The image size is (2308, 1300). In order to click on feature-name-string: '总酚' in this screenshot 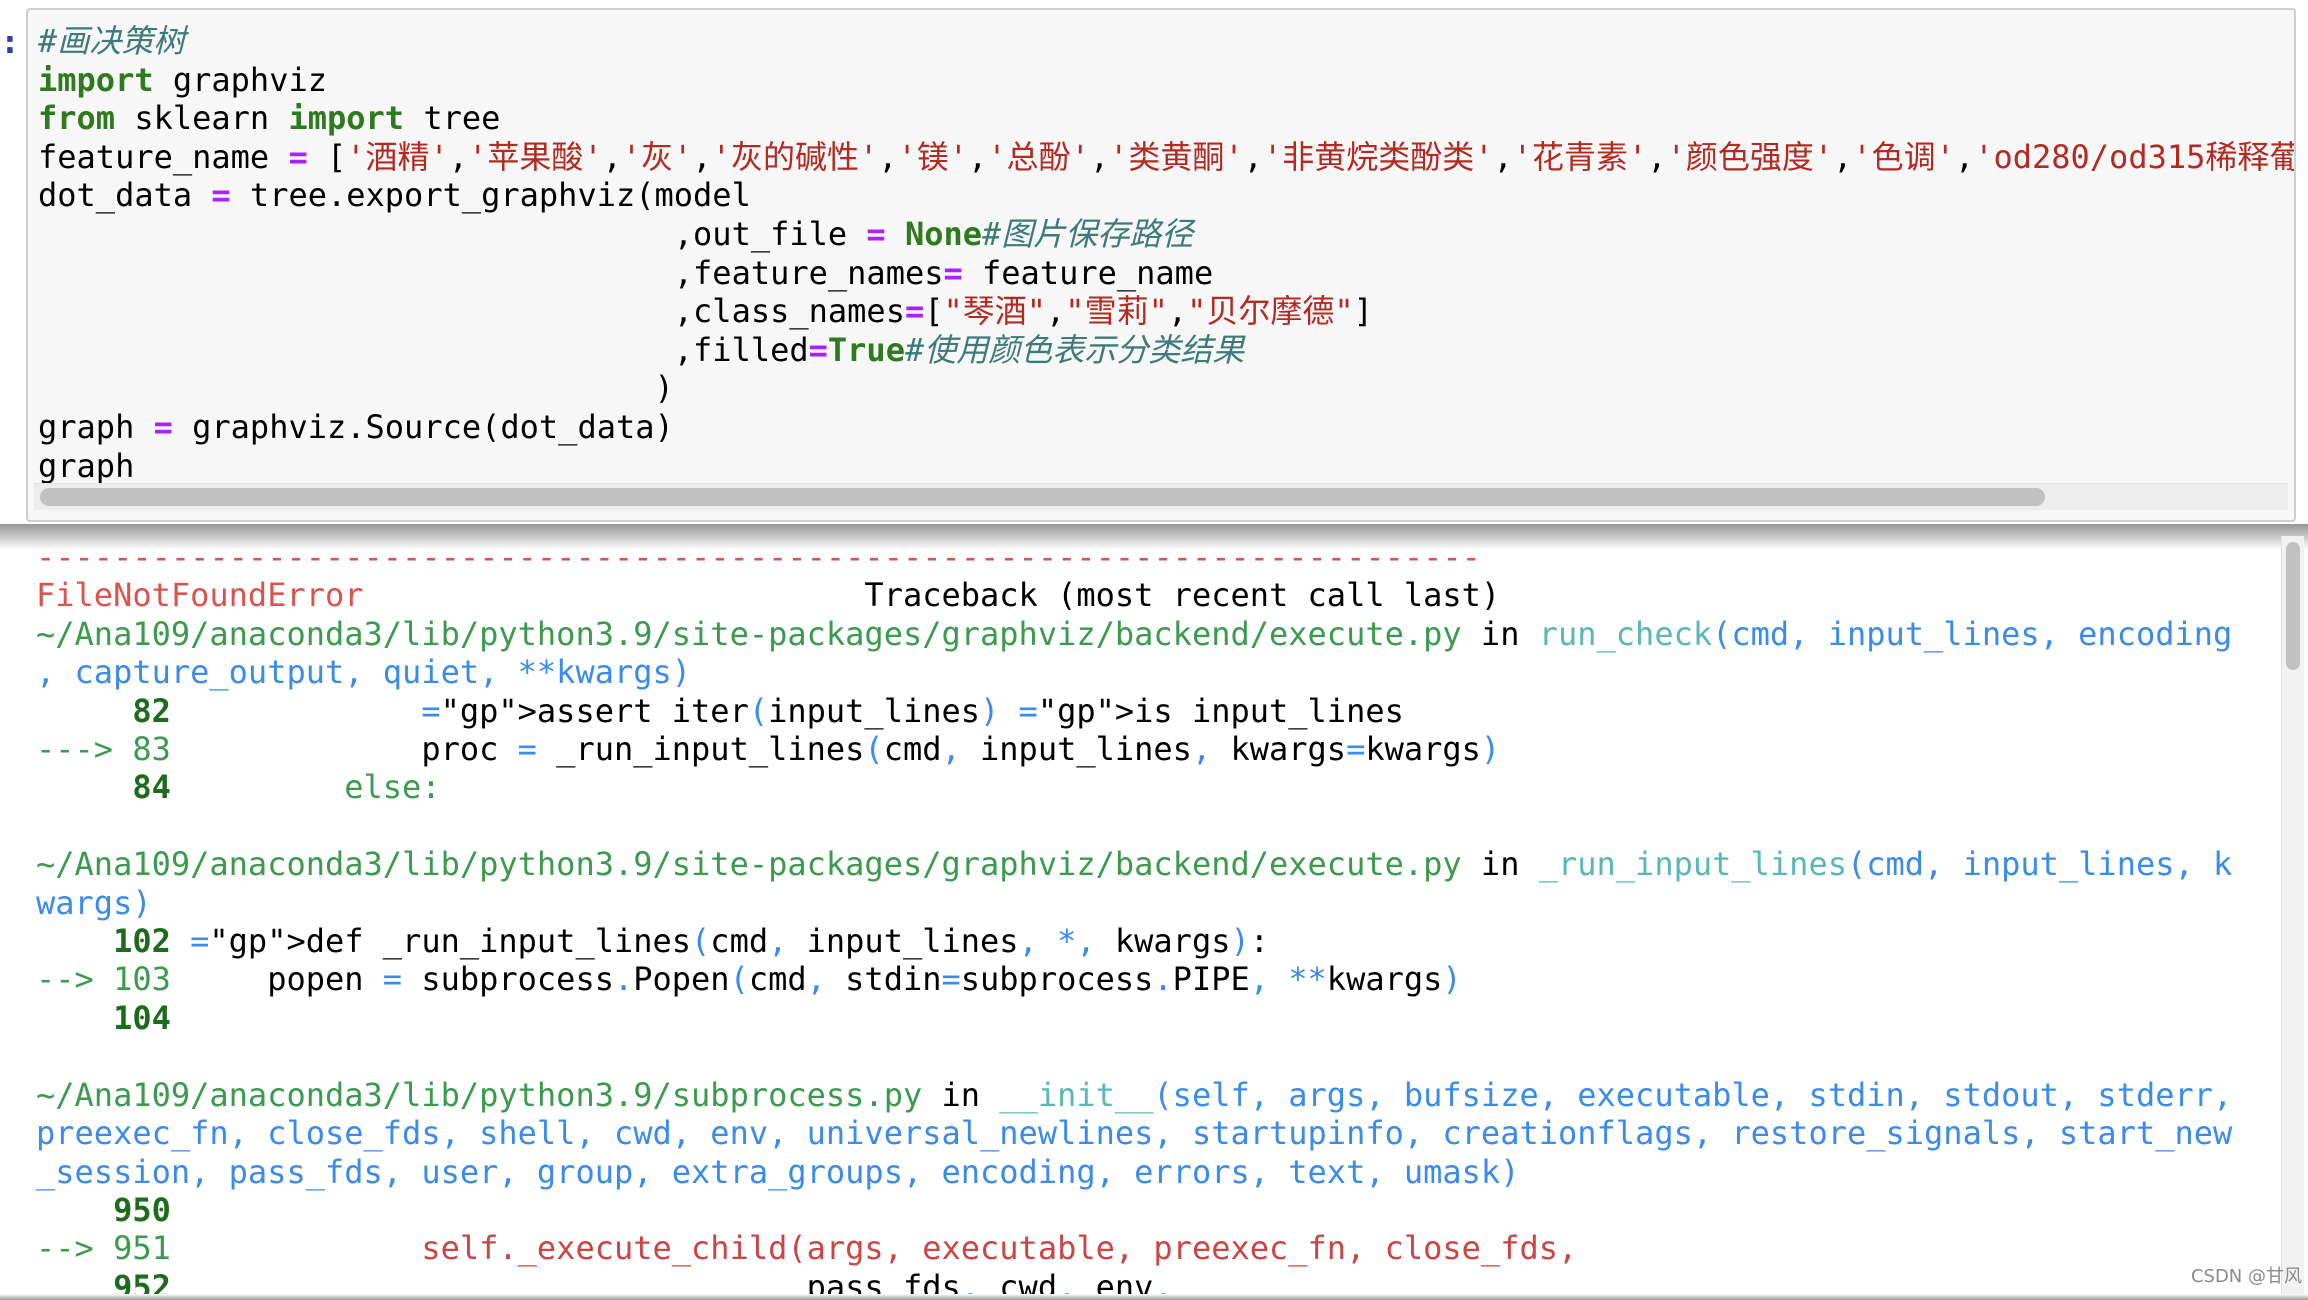, I will do `click(1038, 156)`.